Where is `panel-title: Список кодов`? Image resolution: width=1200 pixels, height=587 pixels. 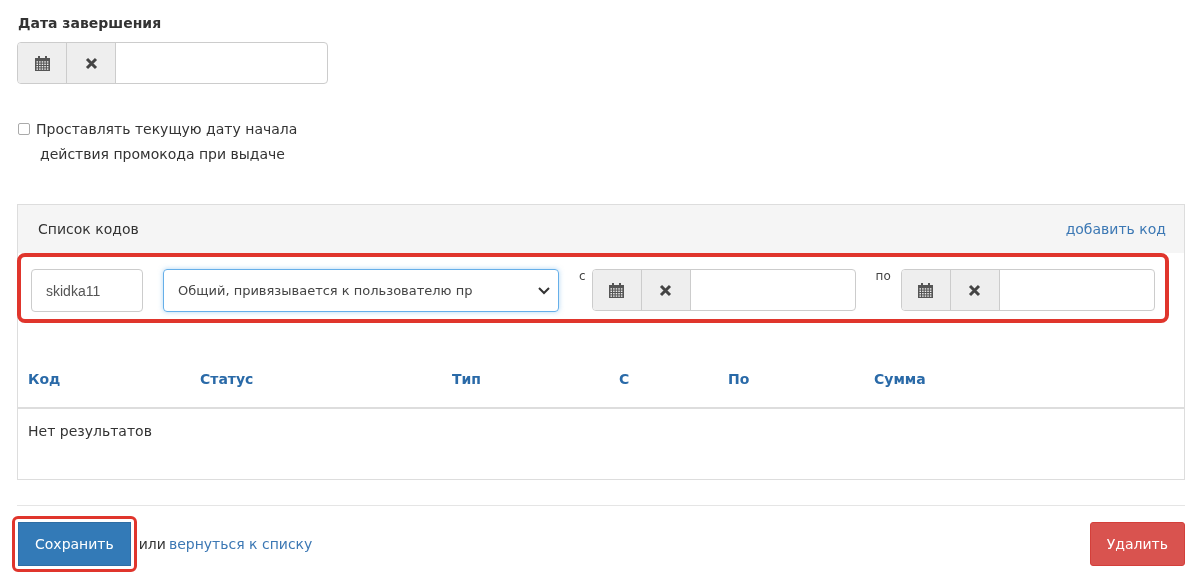 panel-title: Список кодов is located at coordinates (88, 229).